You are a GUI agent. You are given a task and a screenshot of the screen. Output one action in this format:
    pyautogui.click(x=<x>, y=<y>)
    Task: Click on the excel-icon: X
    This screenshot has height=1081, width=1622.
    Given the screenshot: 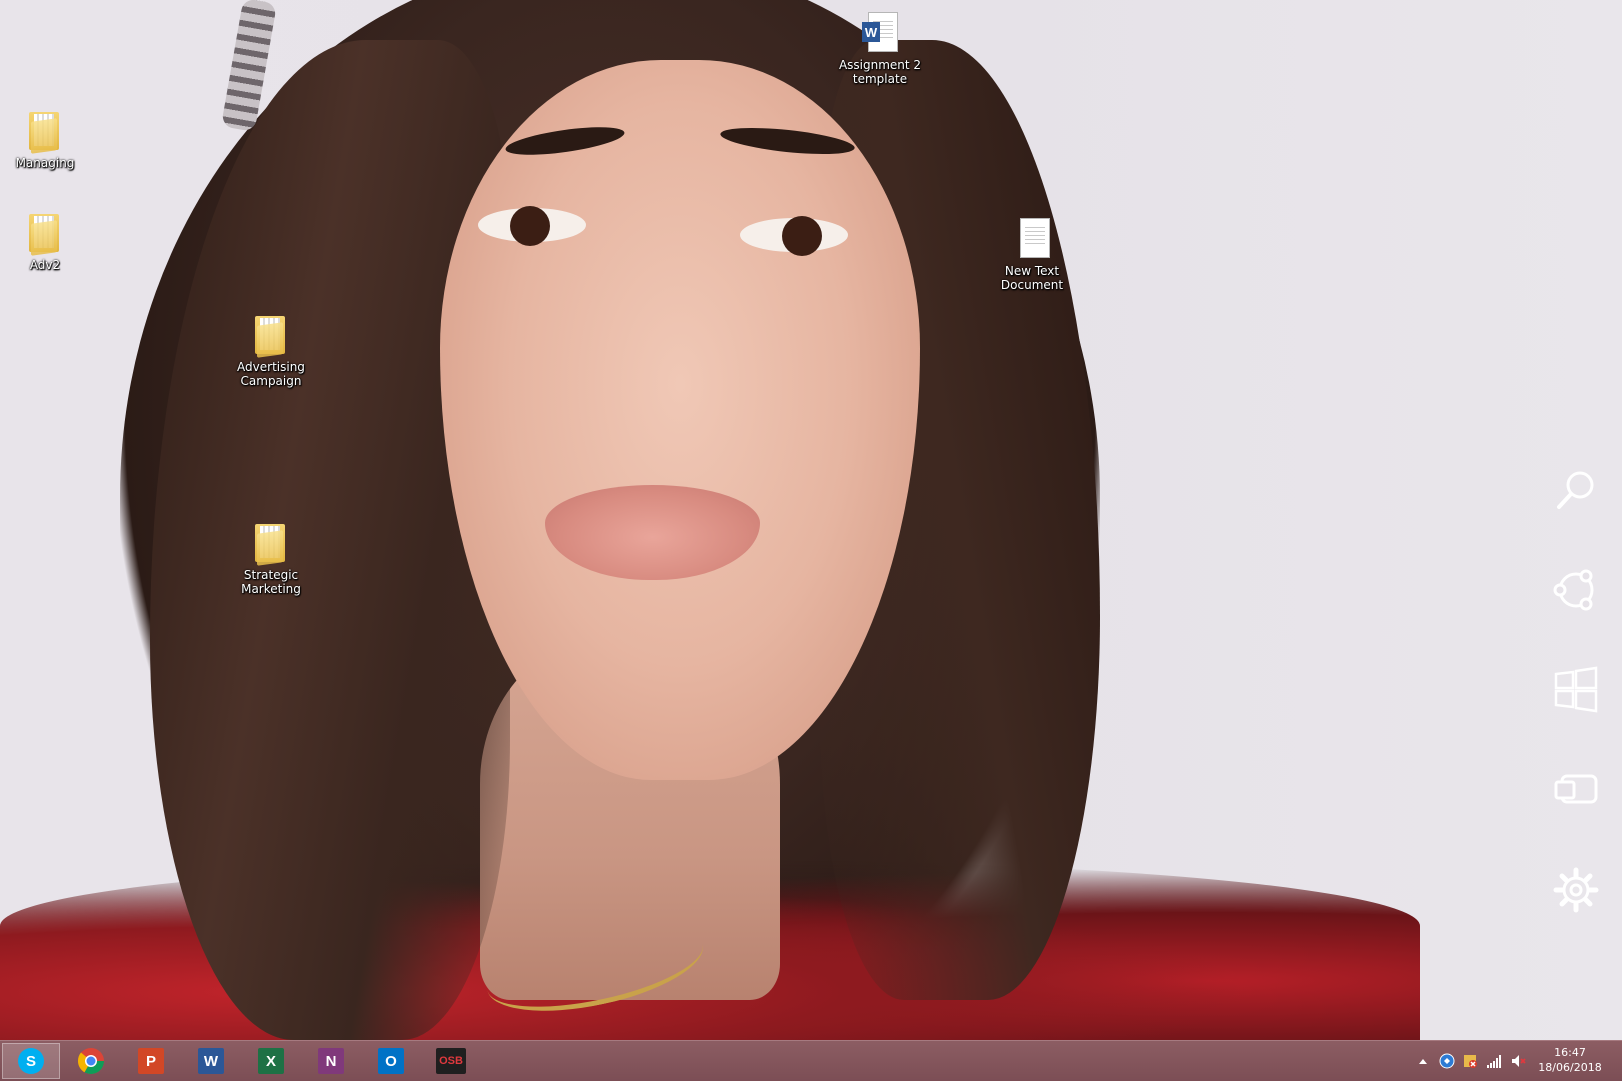 What is the action you would take?
    pyautogui.click(x=271, y=1061)
    